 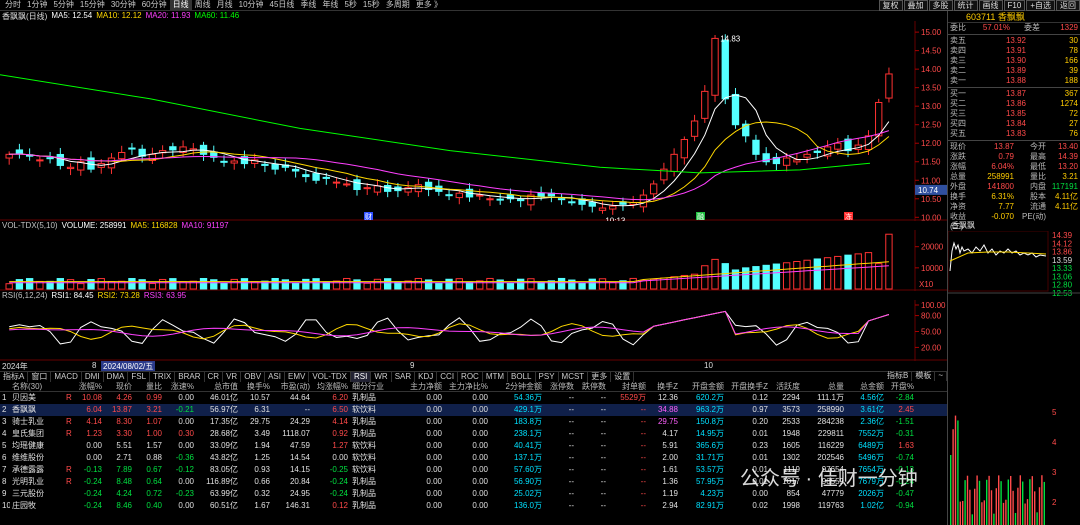 I want to click on column-header: 细分行业, so click(x=372, y=386).